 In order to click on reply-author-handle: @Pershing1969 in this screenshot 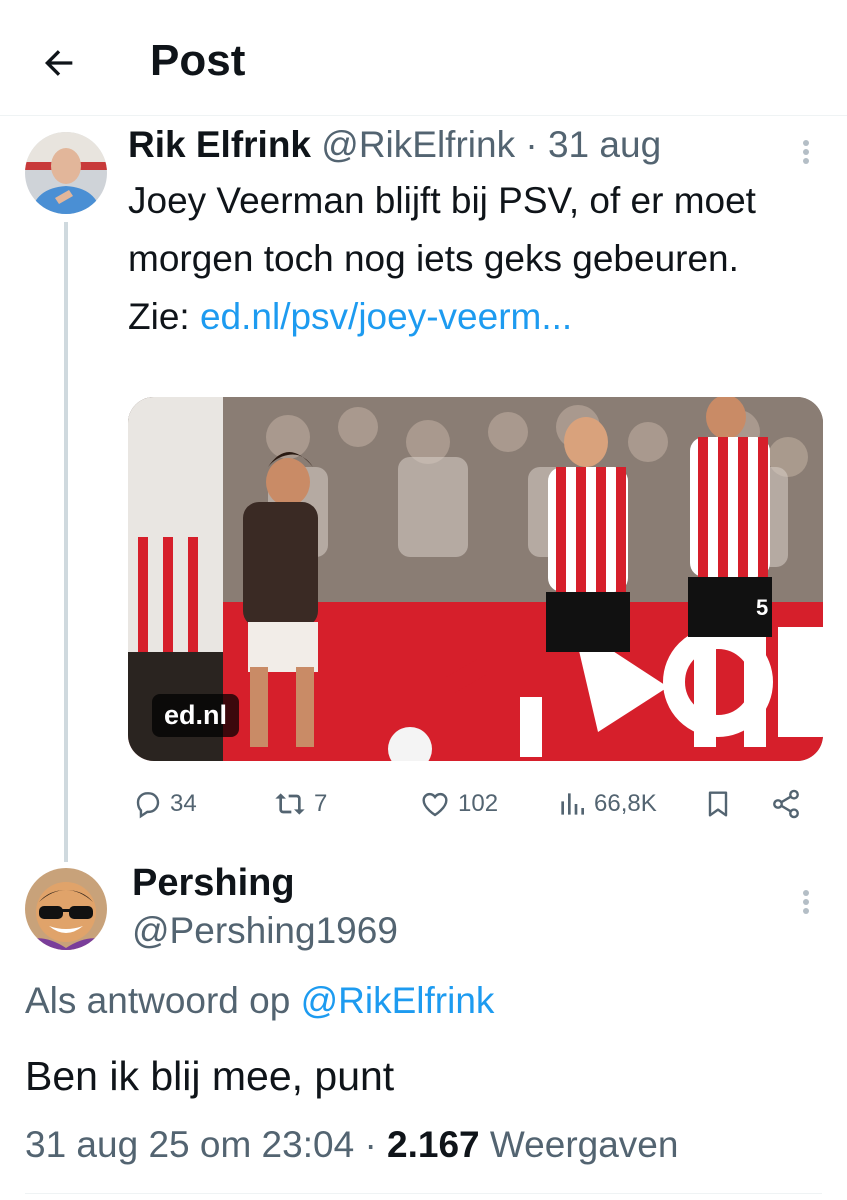, I will do `click(265, 931)`.